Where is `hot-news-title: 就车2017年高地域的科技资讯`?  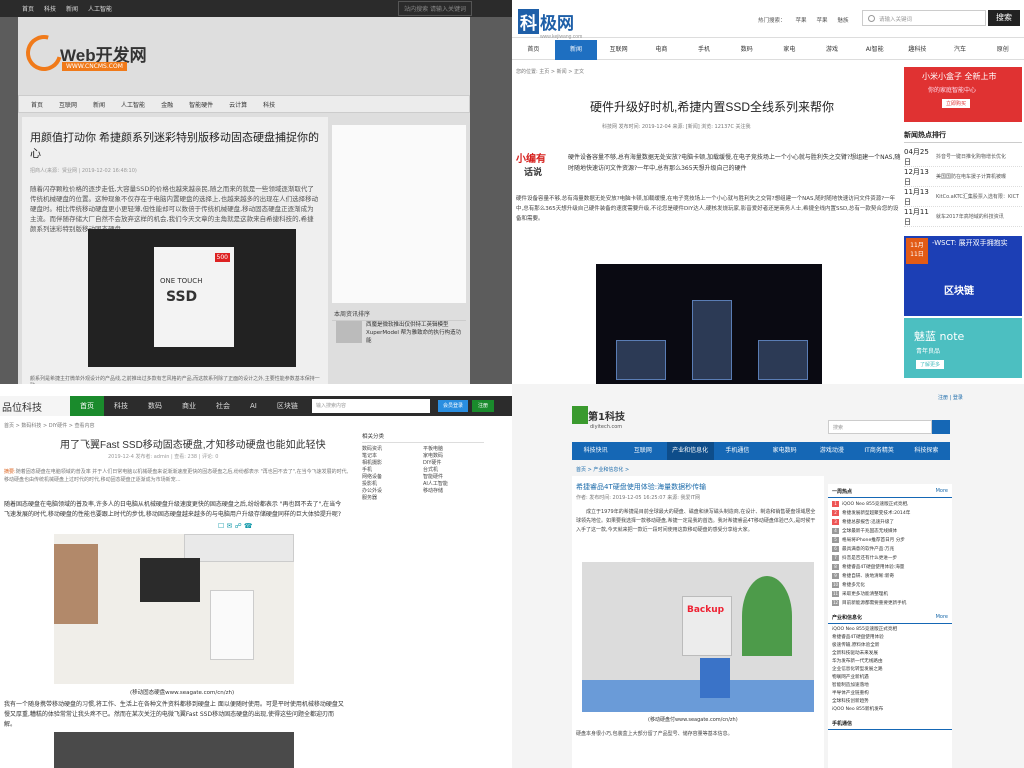 hot-news-title: 就车2017年高地域的科技资讯 is located at coordinates (970, 216).